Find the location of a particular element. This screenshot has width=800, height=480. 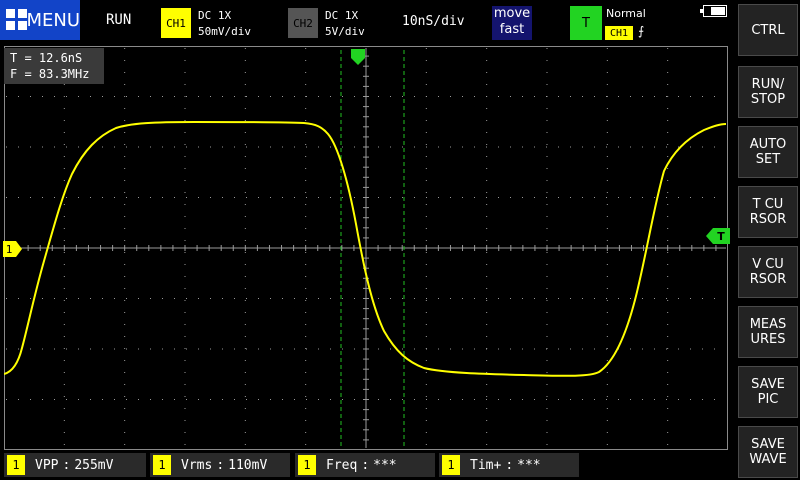

run-stop-button: RUN/ STOP is located at coordinates (768, 92).